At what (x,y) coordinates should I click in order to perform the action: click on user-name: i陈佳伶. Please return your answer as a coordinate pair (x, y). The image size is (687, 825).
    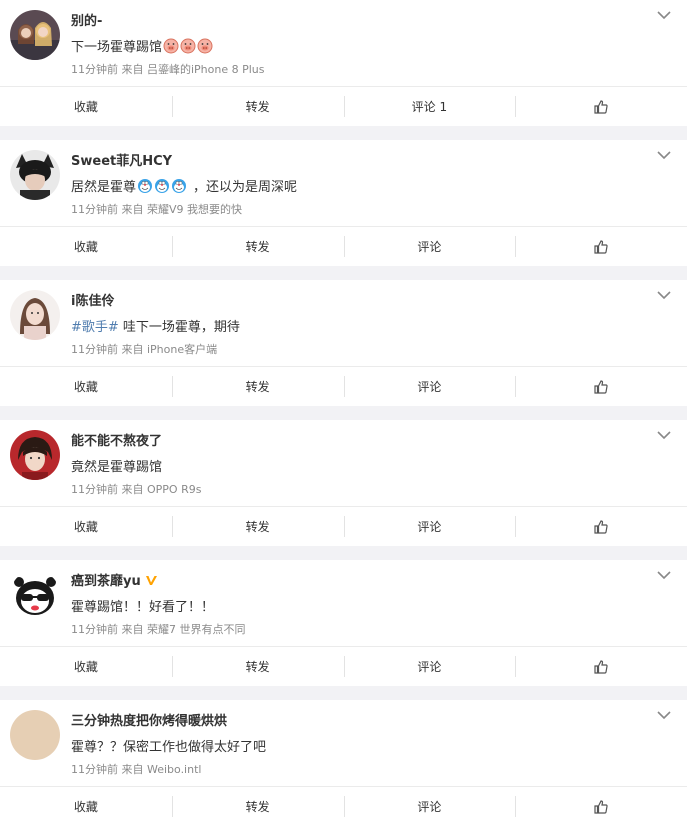
    Looking at the image, I should click on (92, 299).